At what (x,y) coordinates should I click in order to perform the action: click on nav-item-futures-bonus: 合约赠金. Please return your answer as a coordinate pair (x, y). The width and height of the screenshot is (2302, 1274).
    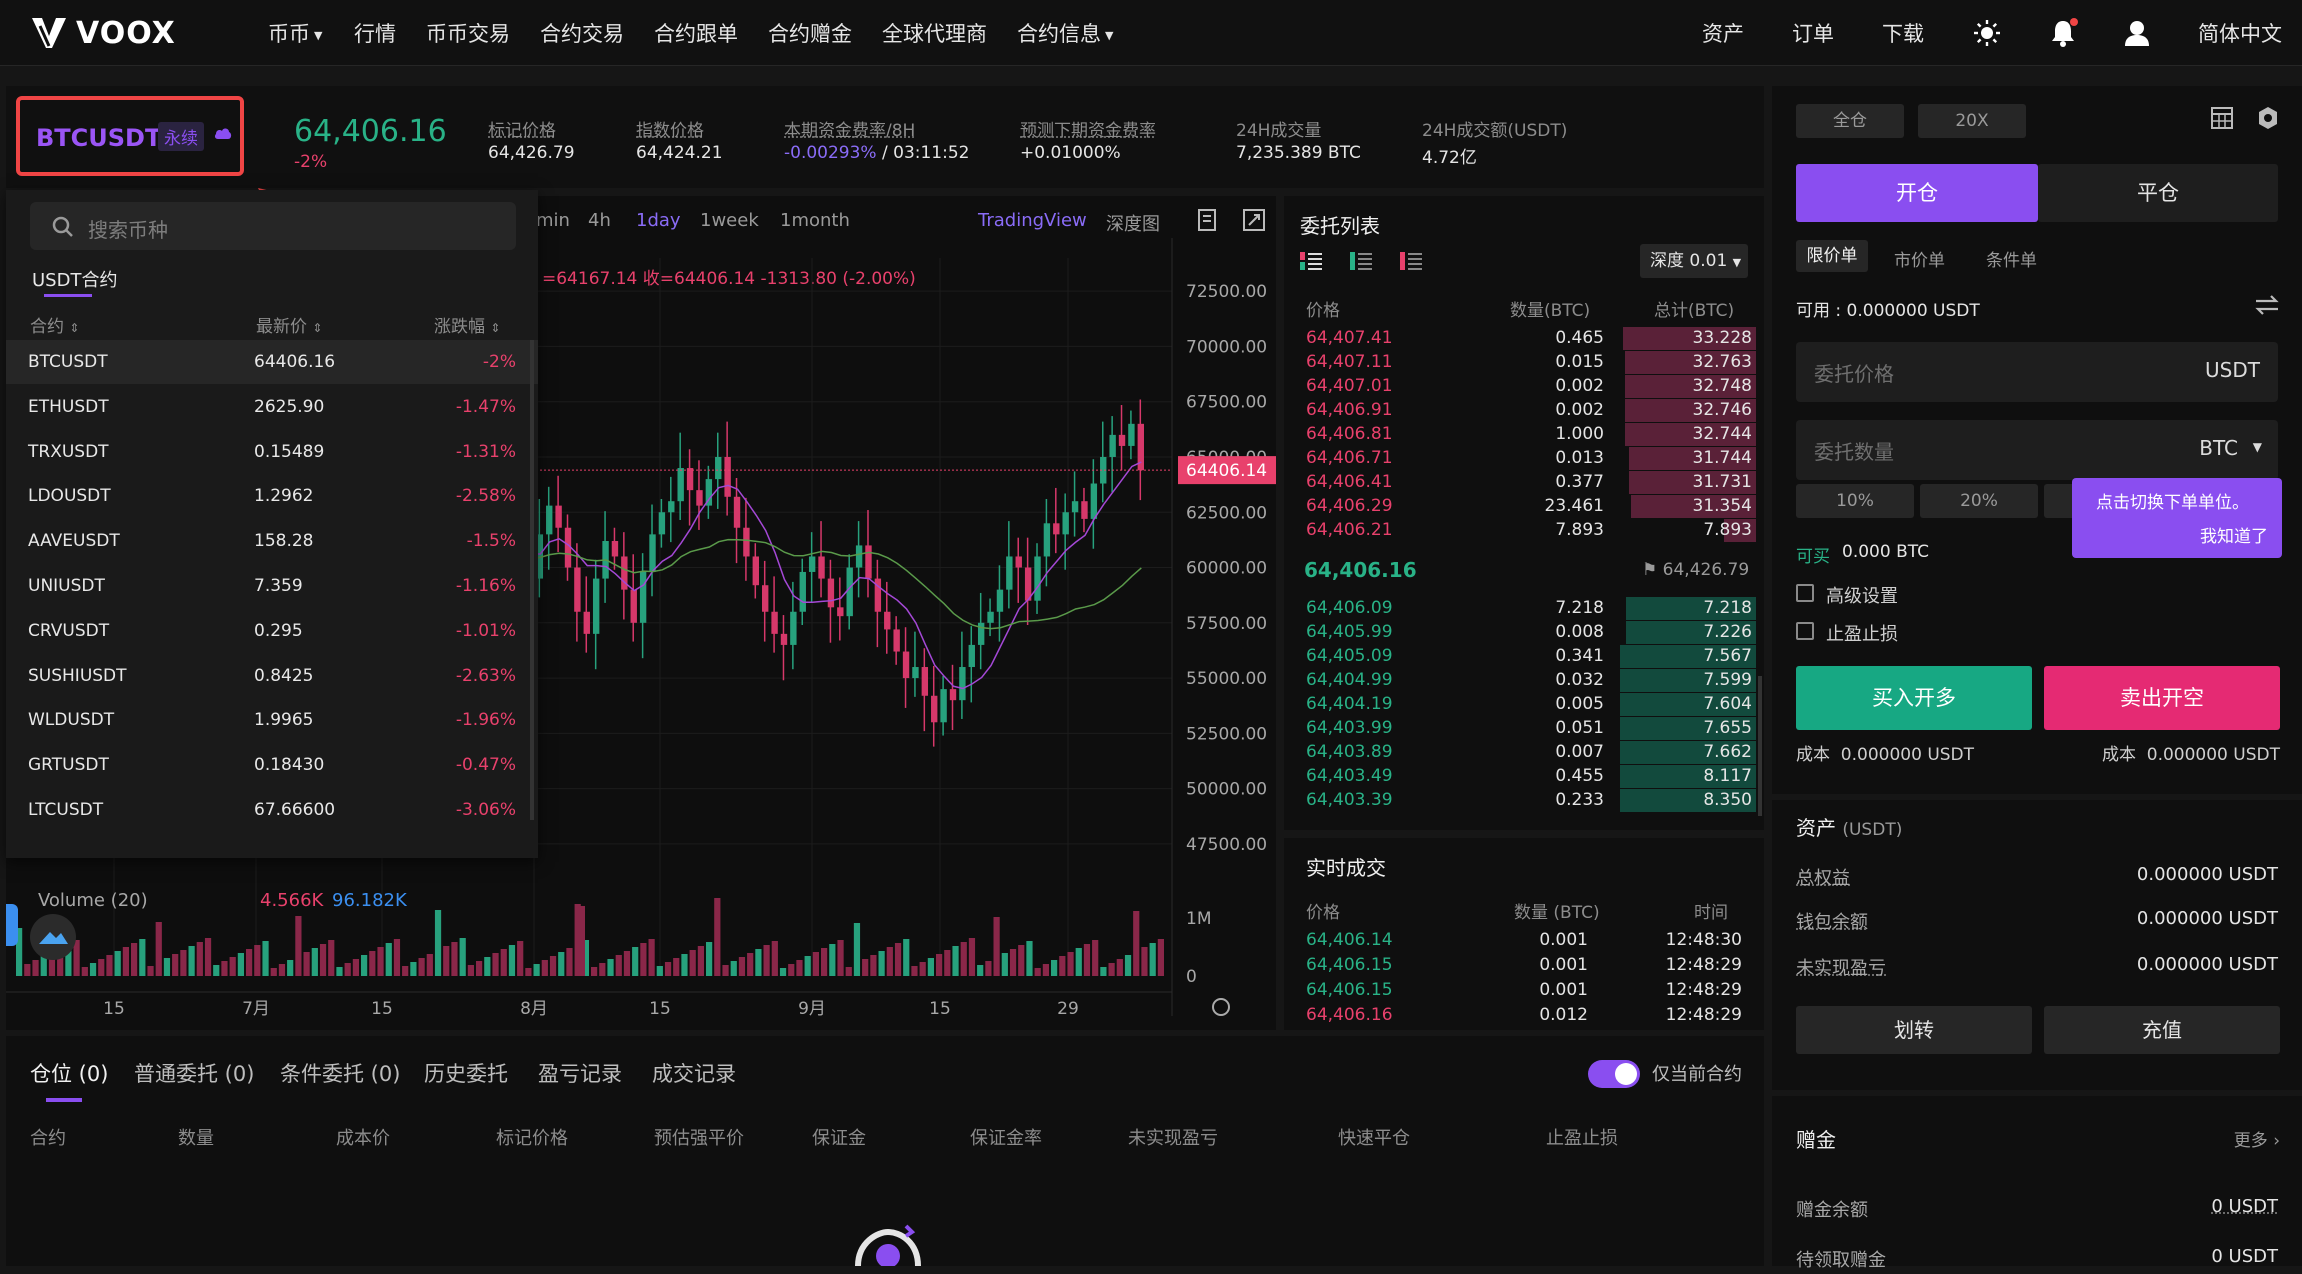
    Looking at the image, I should click on (810, 33).